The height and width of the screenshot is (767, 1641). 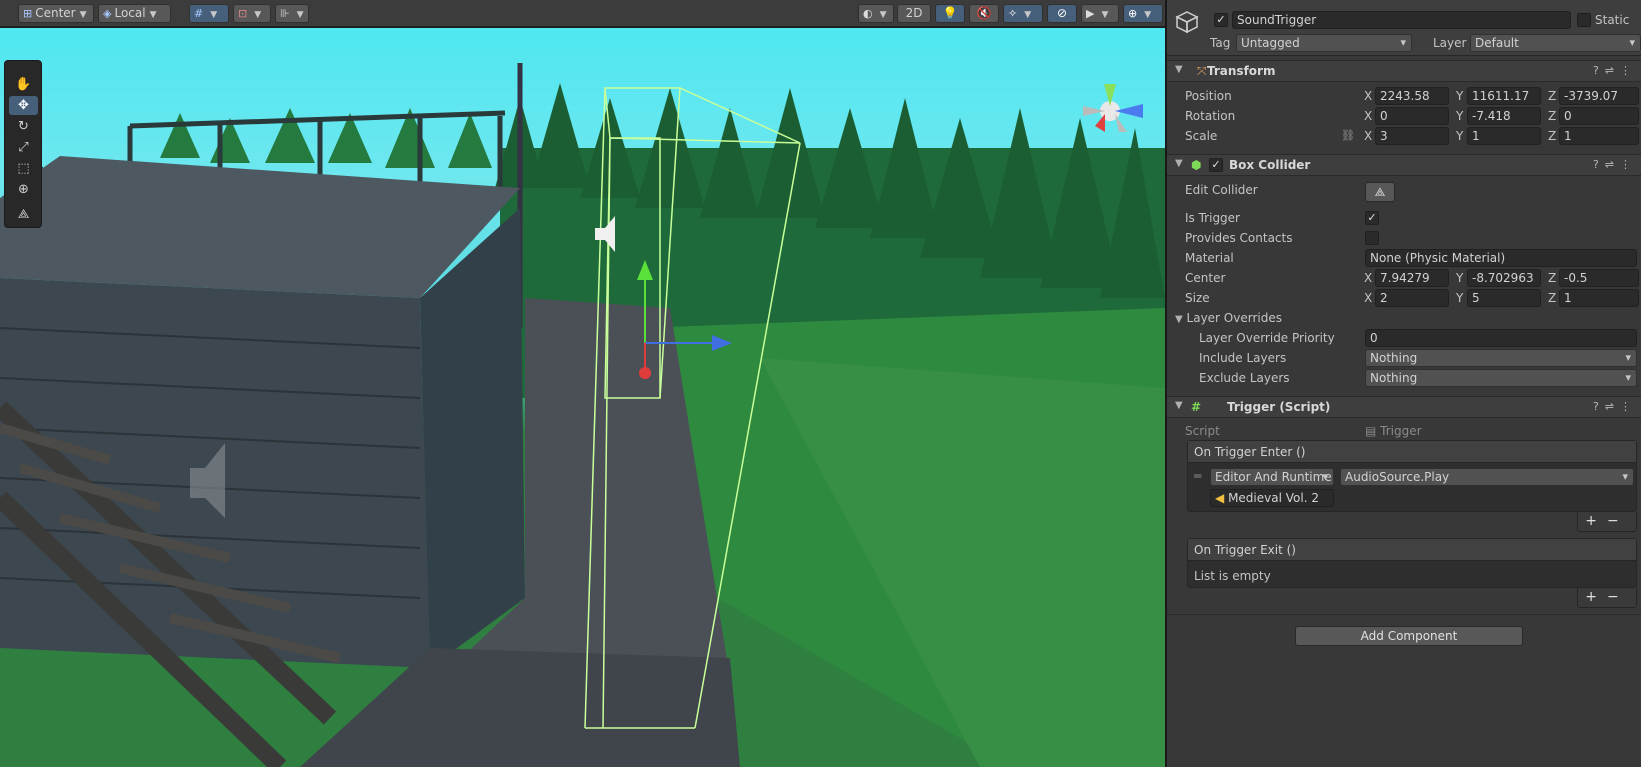 I want to click on enter-add-remove-buttons: +−, so click(x=1607, y=522).